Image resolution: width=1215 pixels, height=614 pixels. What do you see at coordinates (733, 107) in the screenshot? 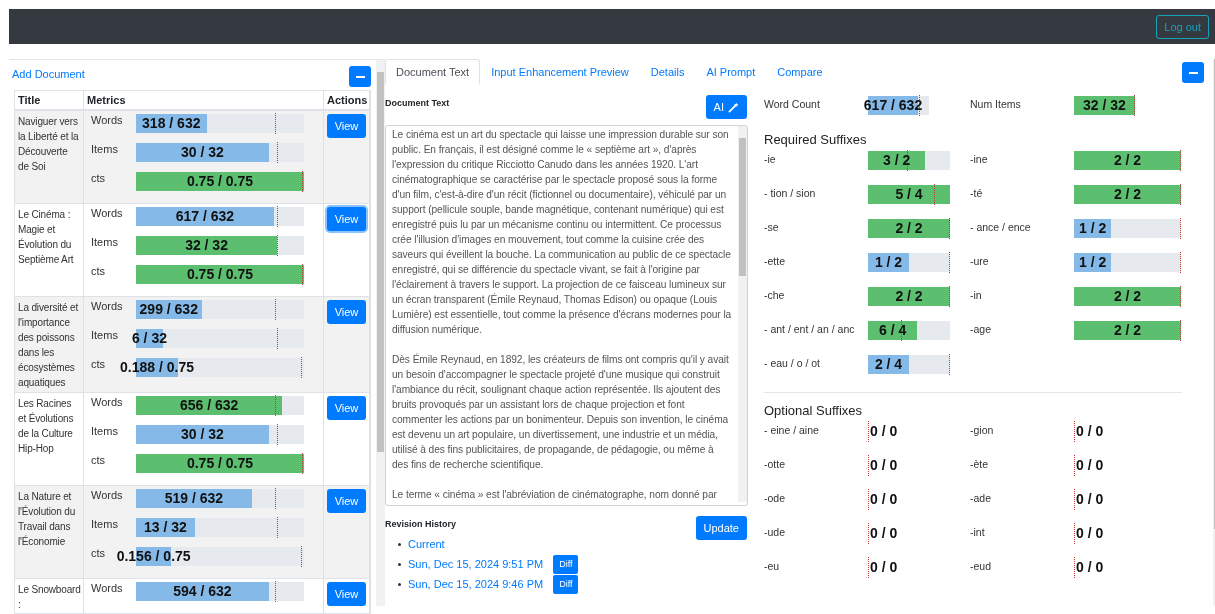
I see `magic-wand-icon` at bounding box center [733, 107].